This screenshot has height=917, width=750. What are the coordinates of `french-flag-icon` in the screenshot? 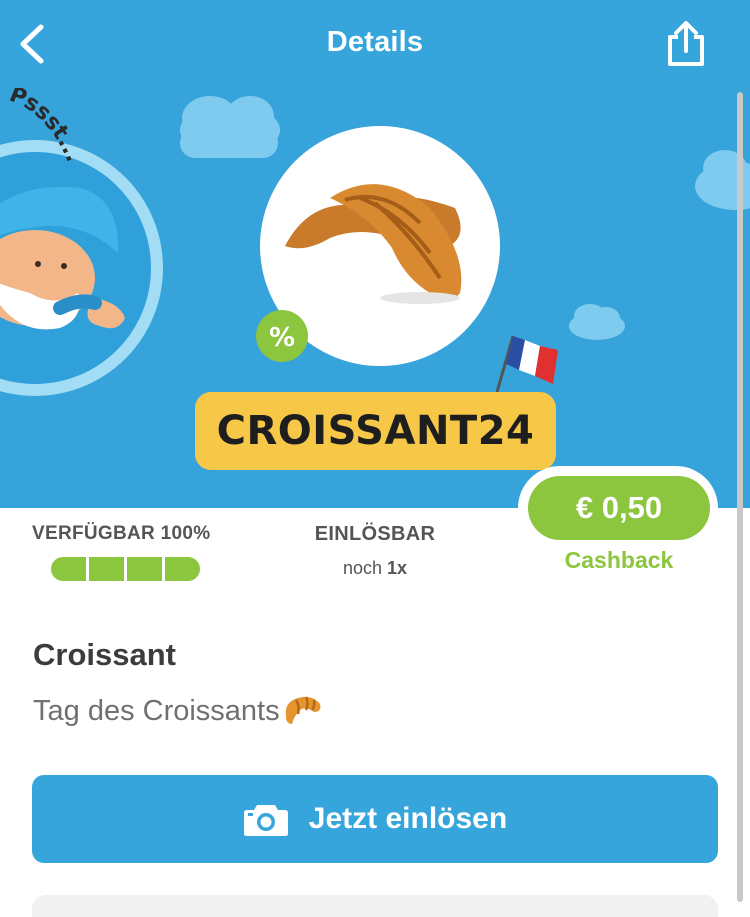 It's located at (526, 364).